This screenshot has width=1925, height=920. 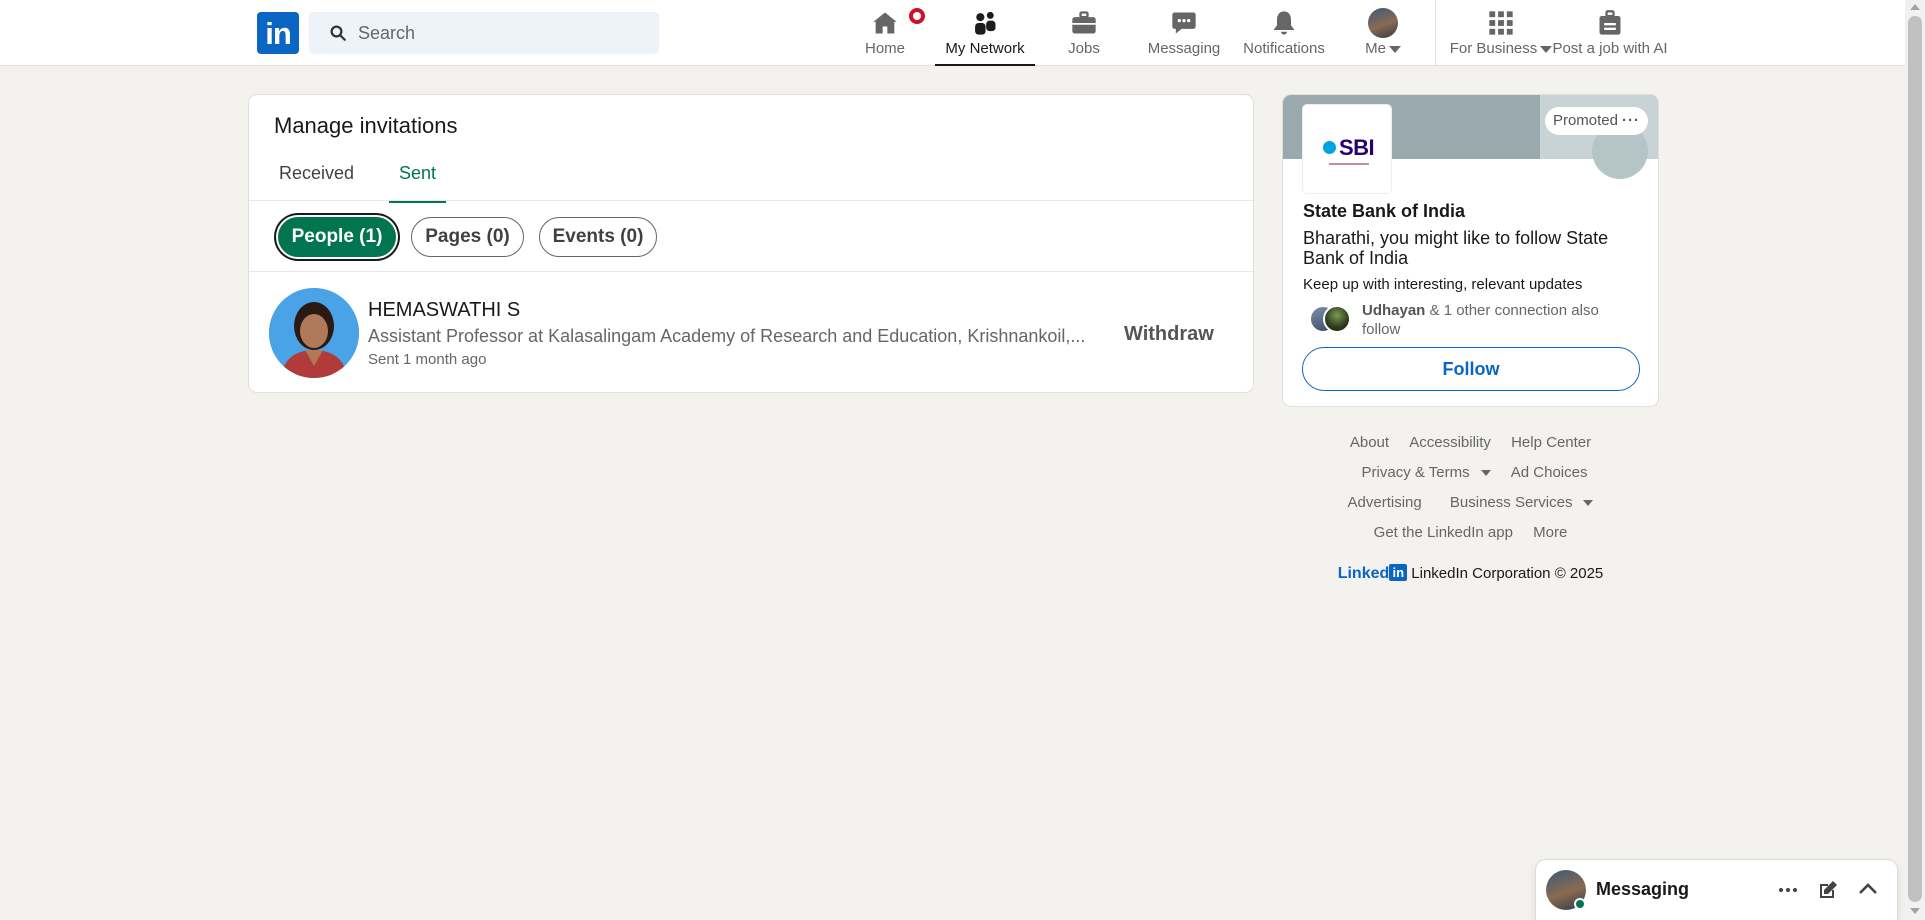 I want to click on copyright-text: LinkedIn Corporation © 2025, so click(x=1507, y=573).